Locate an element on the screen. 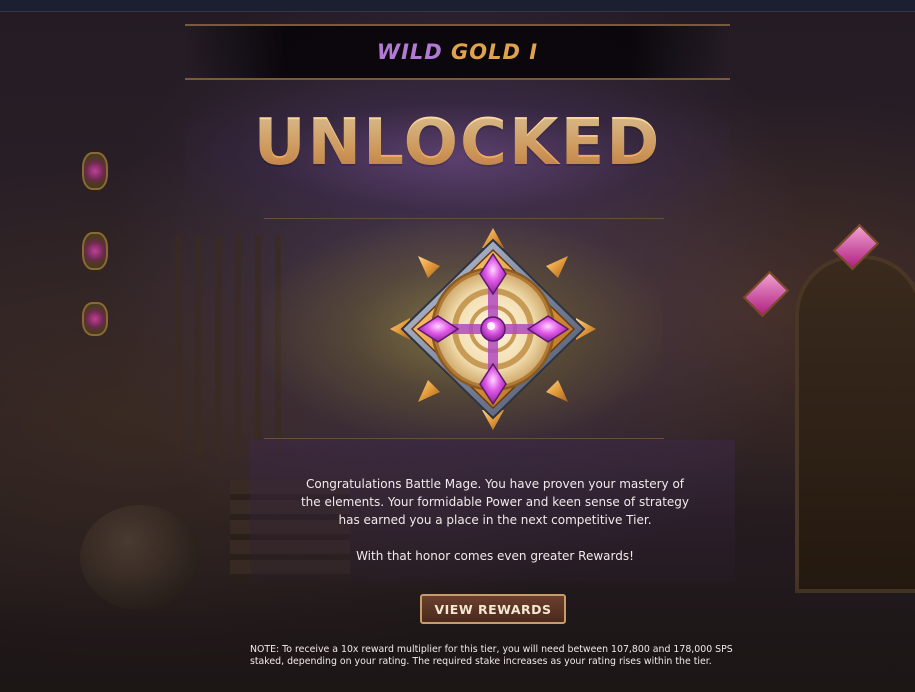 This screenshot has width=915, height=692. tier-banner: WILD GOLD I is located at coordinates (457, 52).